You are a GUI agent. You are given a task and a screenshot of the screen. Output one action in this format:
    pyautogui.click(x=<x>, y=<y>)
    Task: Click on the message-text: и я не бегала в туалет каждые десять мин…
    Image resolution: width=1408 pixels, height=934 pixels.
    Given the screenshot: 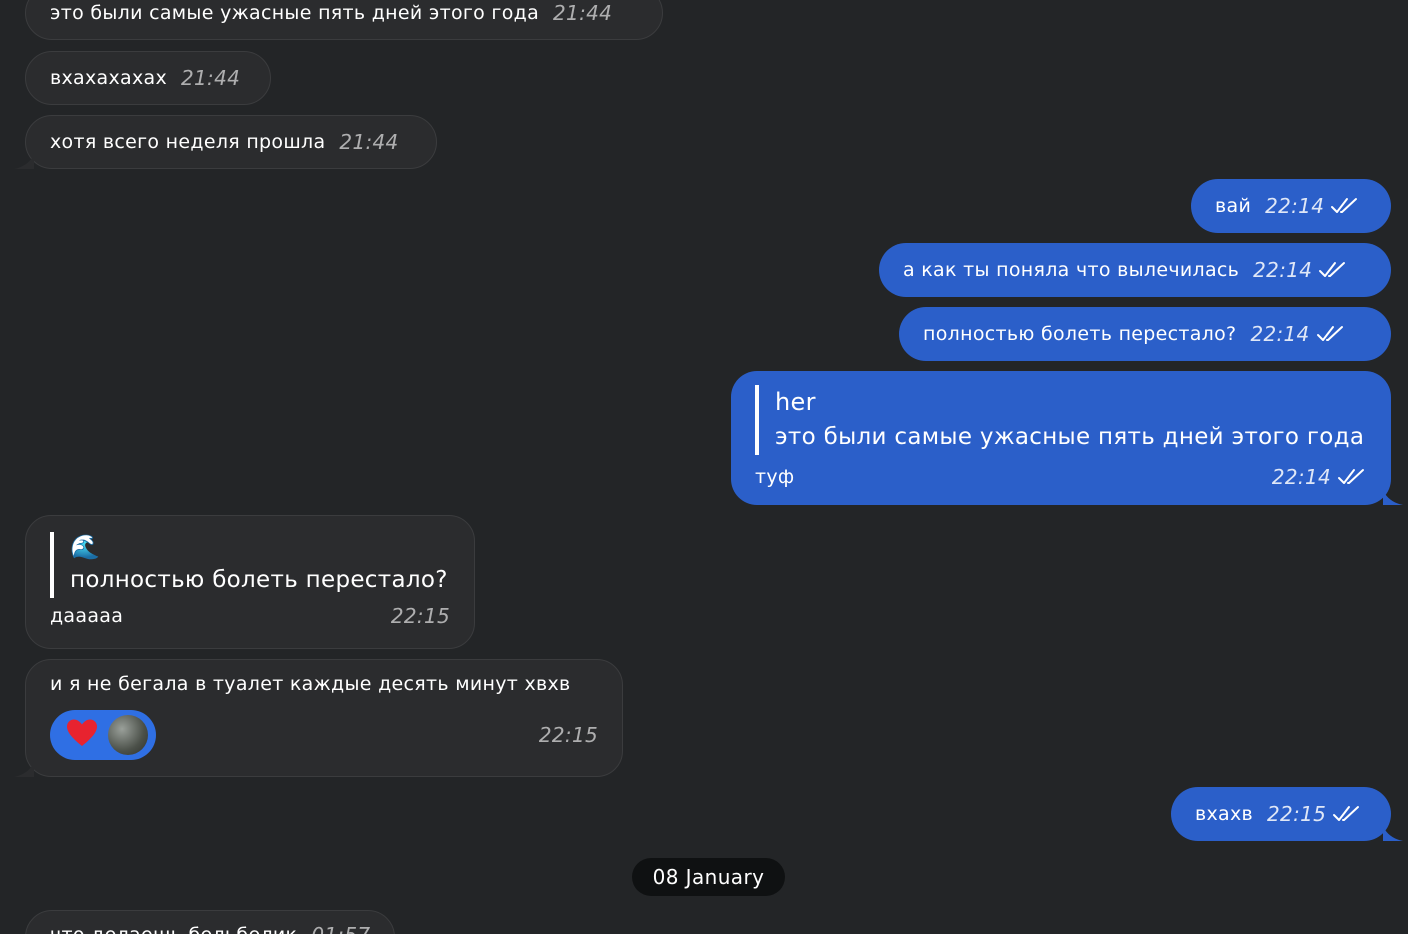 What is the action you would take?
    pyautogui.click(x=310, y=684)
    